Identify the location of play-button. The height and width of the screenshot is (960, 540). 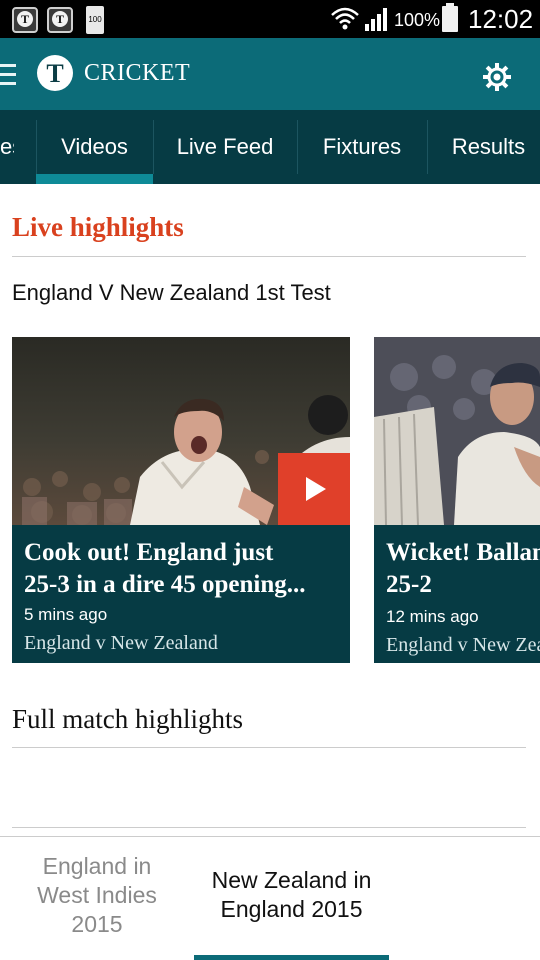
(314, 489).